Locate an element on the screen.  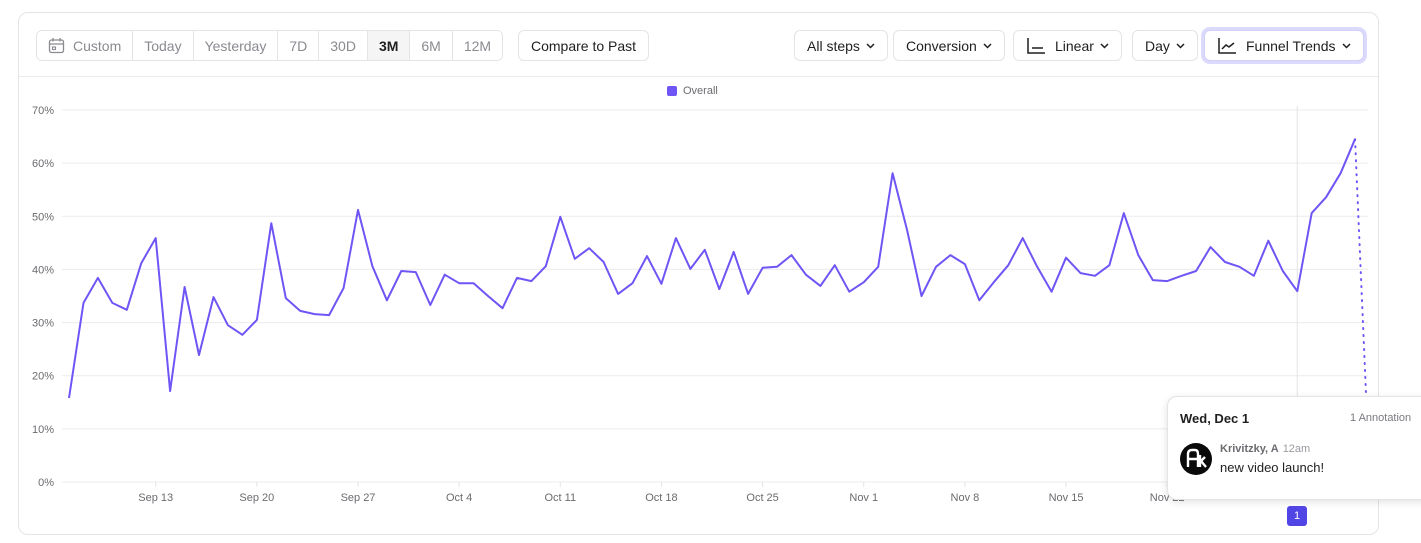
x-tick-label: Oct 4 is located at coordinates (459, 498).